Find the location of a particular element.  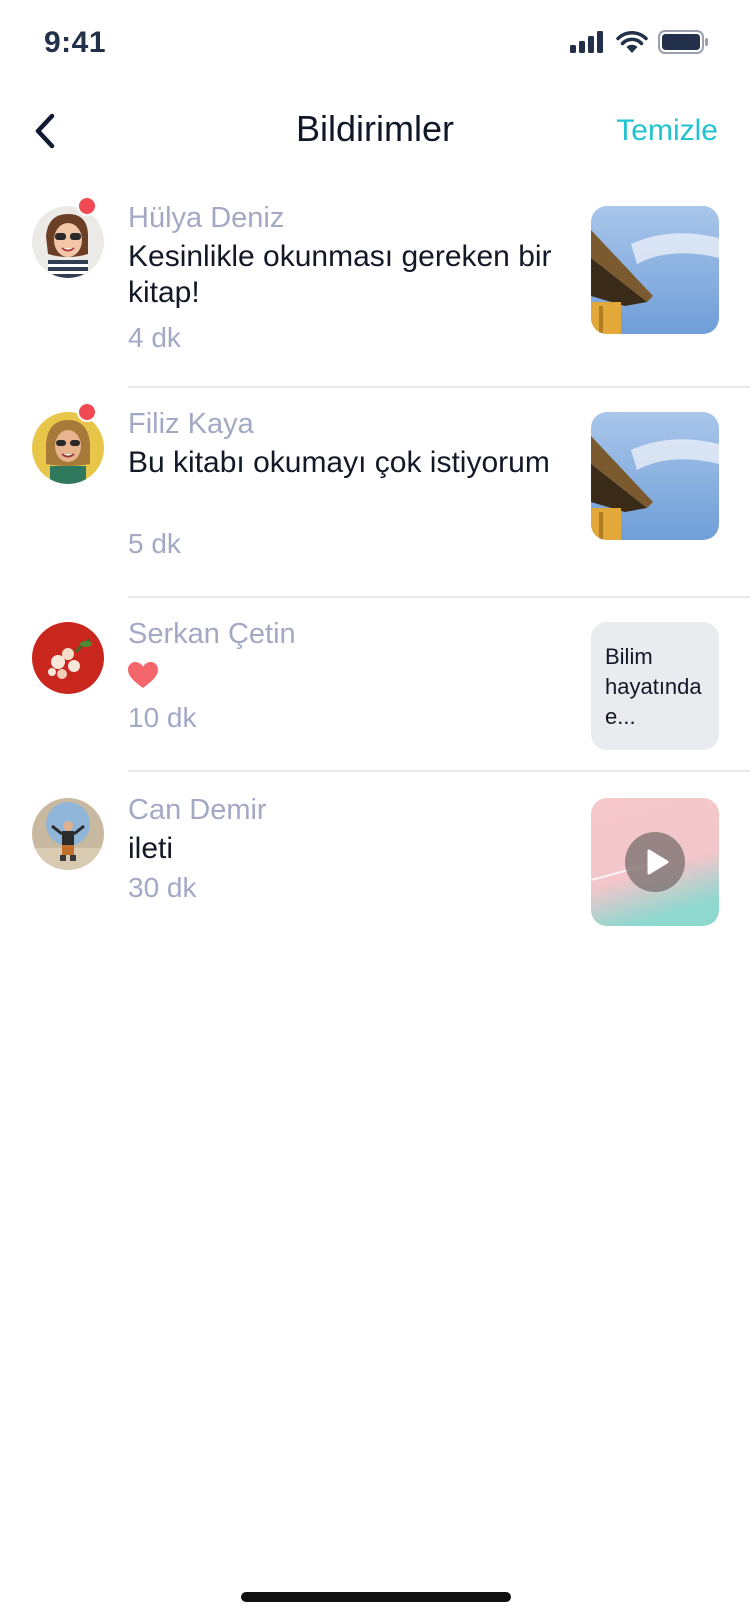

home-indicator is located at coordinates (376, 1597).